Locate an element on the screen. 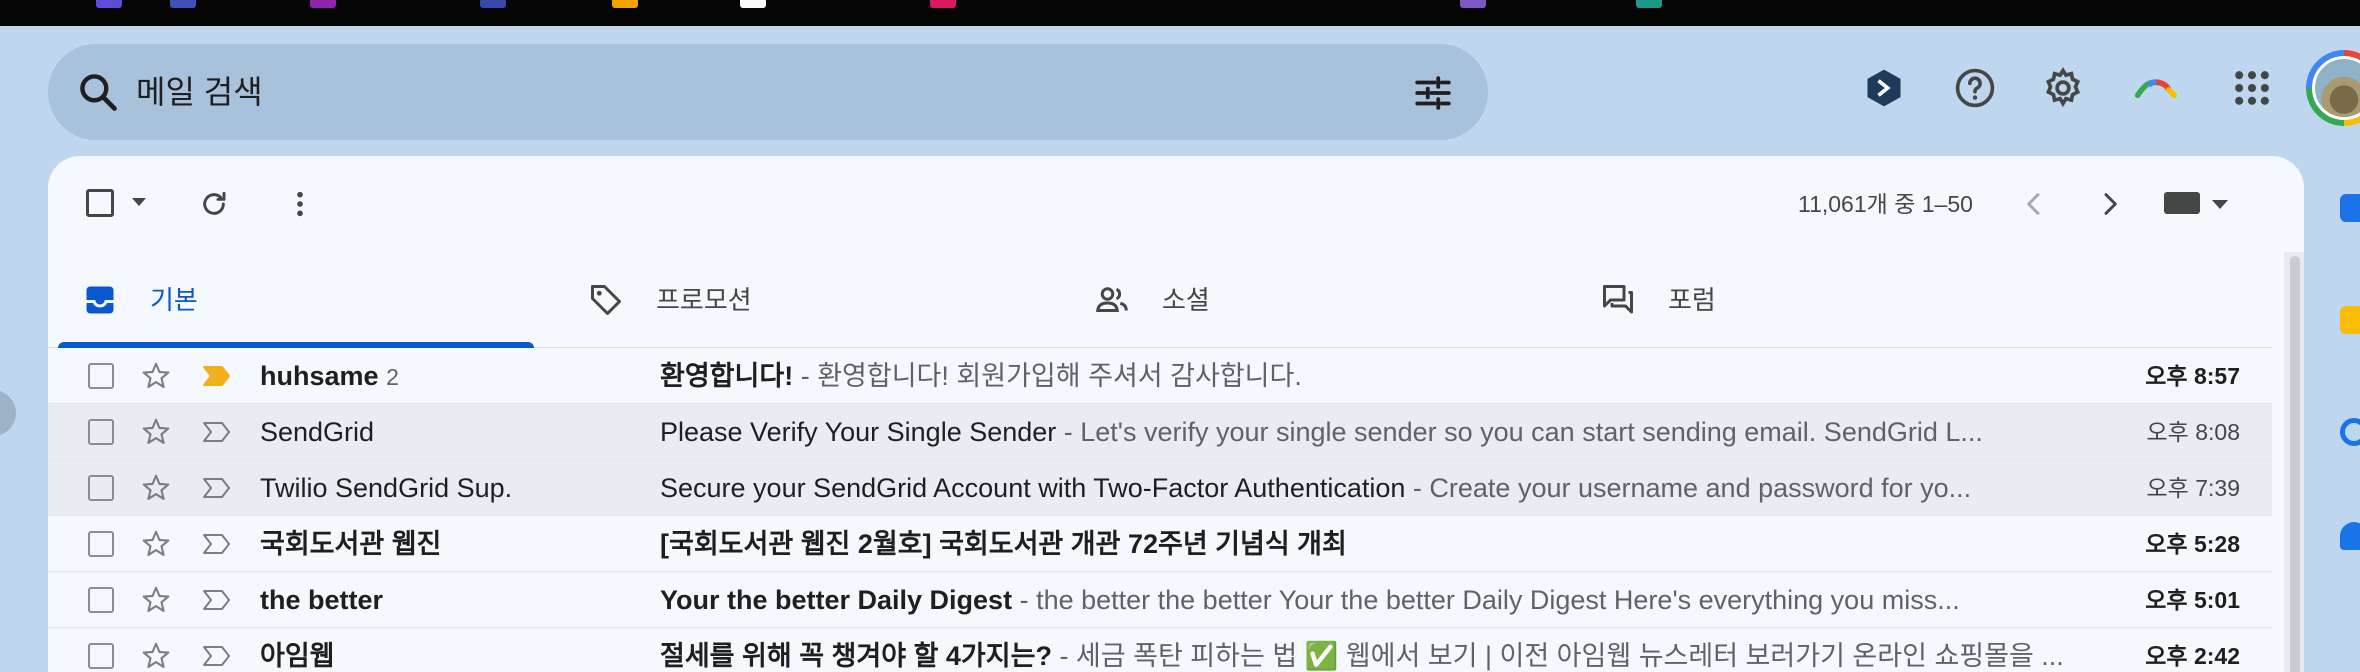  input-tools-caret-icon is located at coordinates (2220, 204).